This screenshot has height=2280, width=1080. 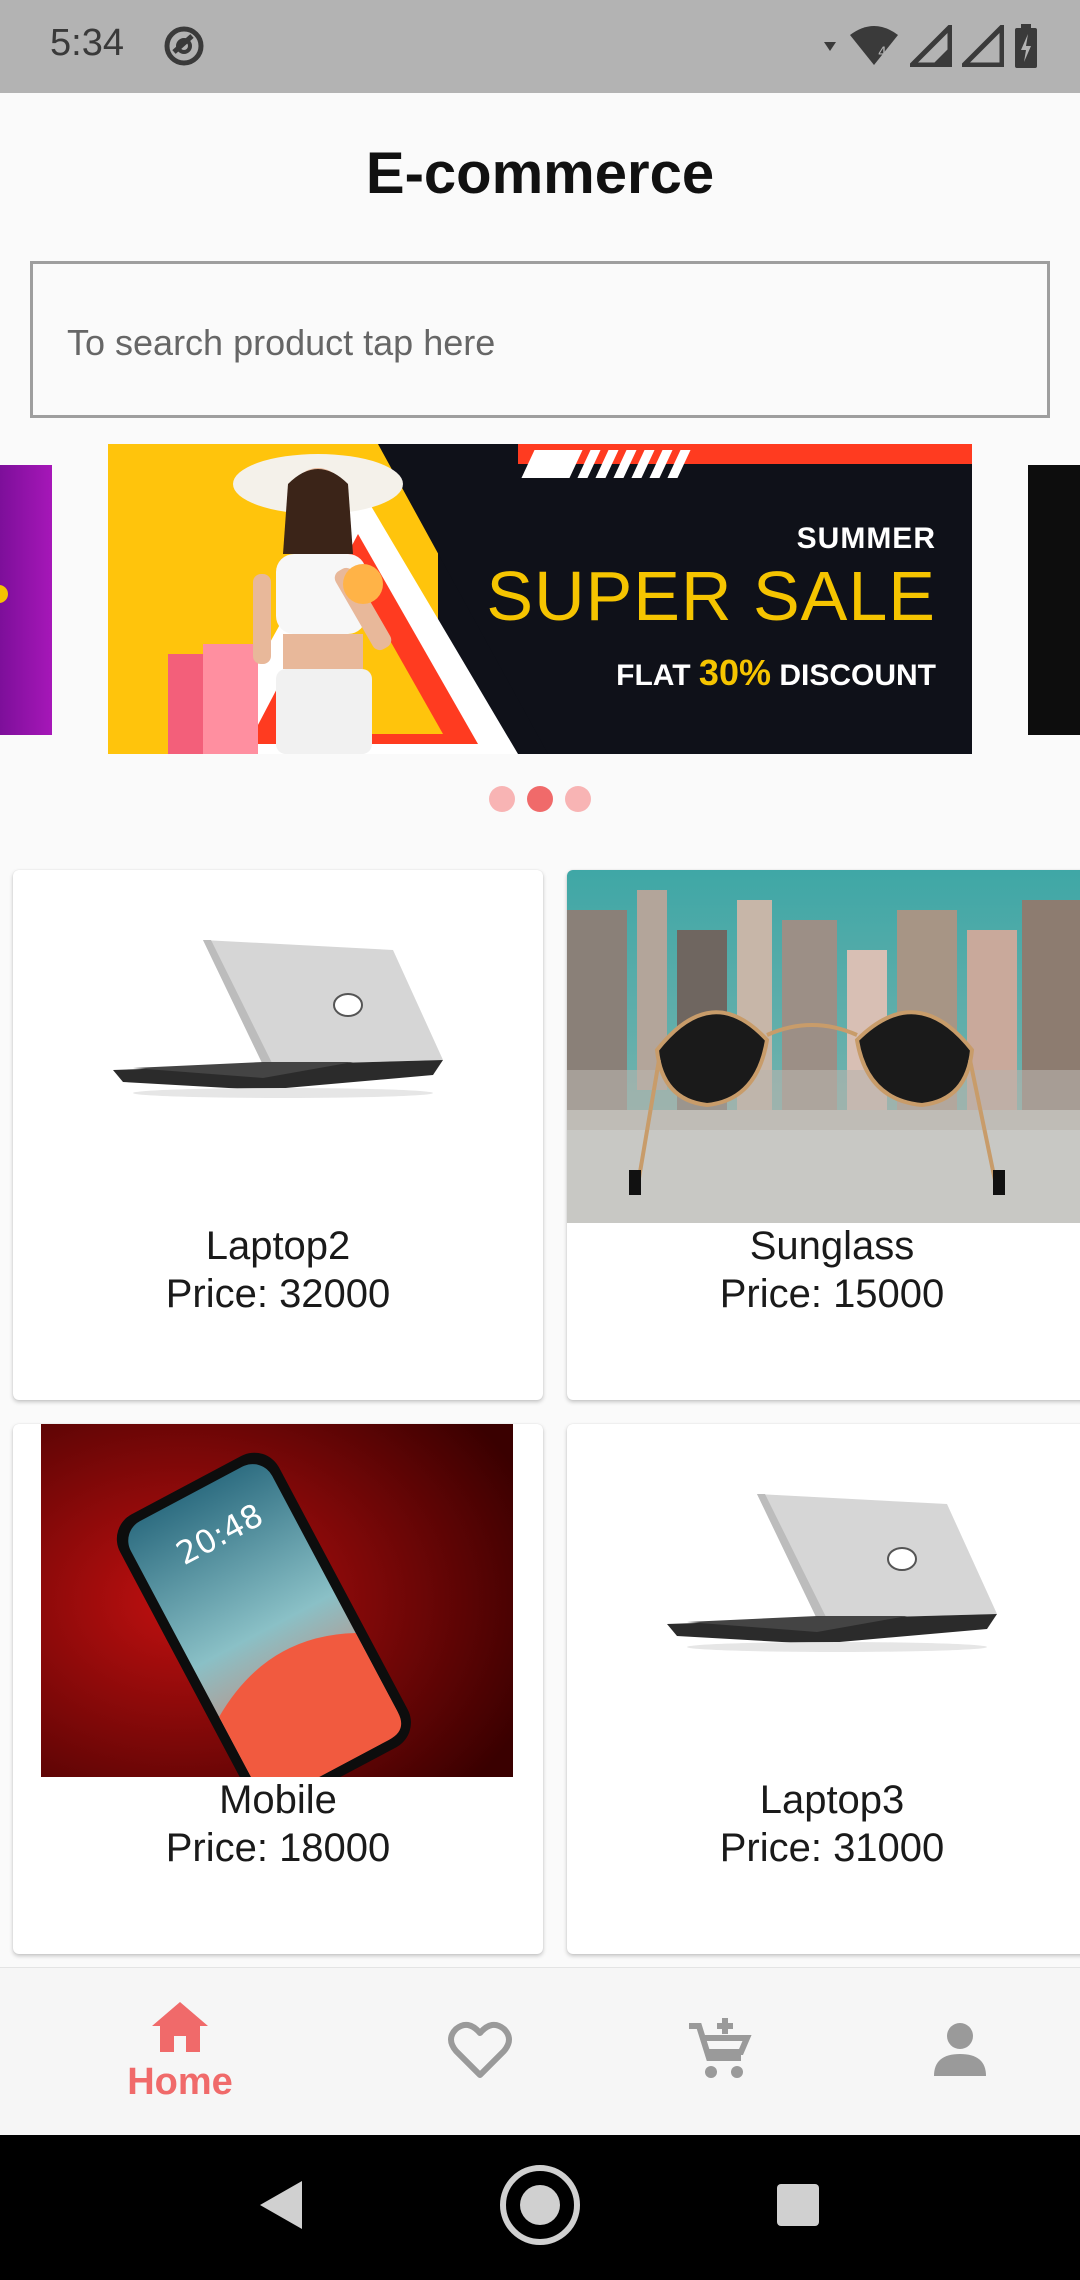 I want to click on signal-icon, so click(x=929, y=46).